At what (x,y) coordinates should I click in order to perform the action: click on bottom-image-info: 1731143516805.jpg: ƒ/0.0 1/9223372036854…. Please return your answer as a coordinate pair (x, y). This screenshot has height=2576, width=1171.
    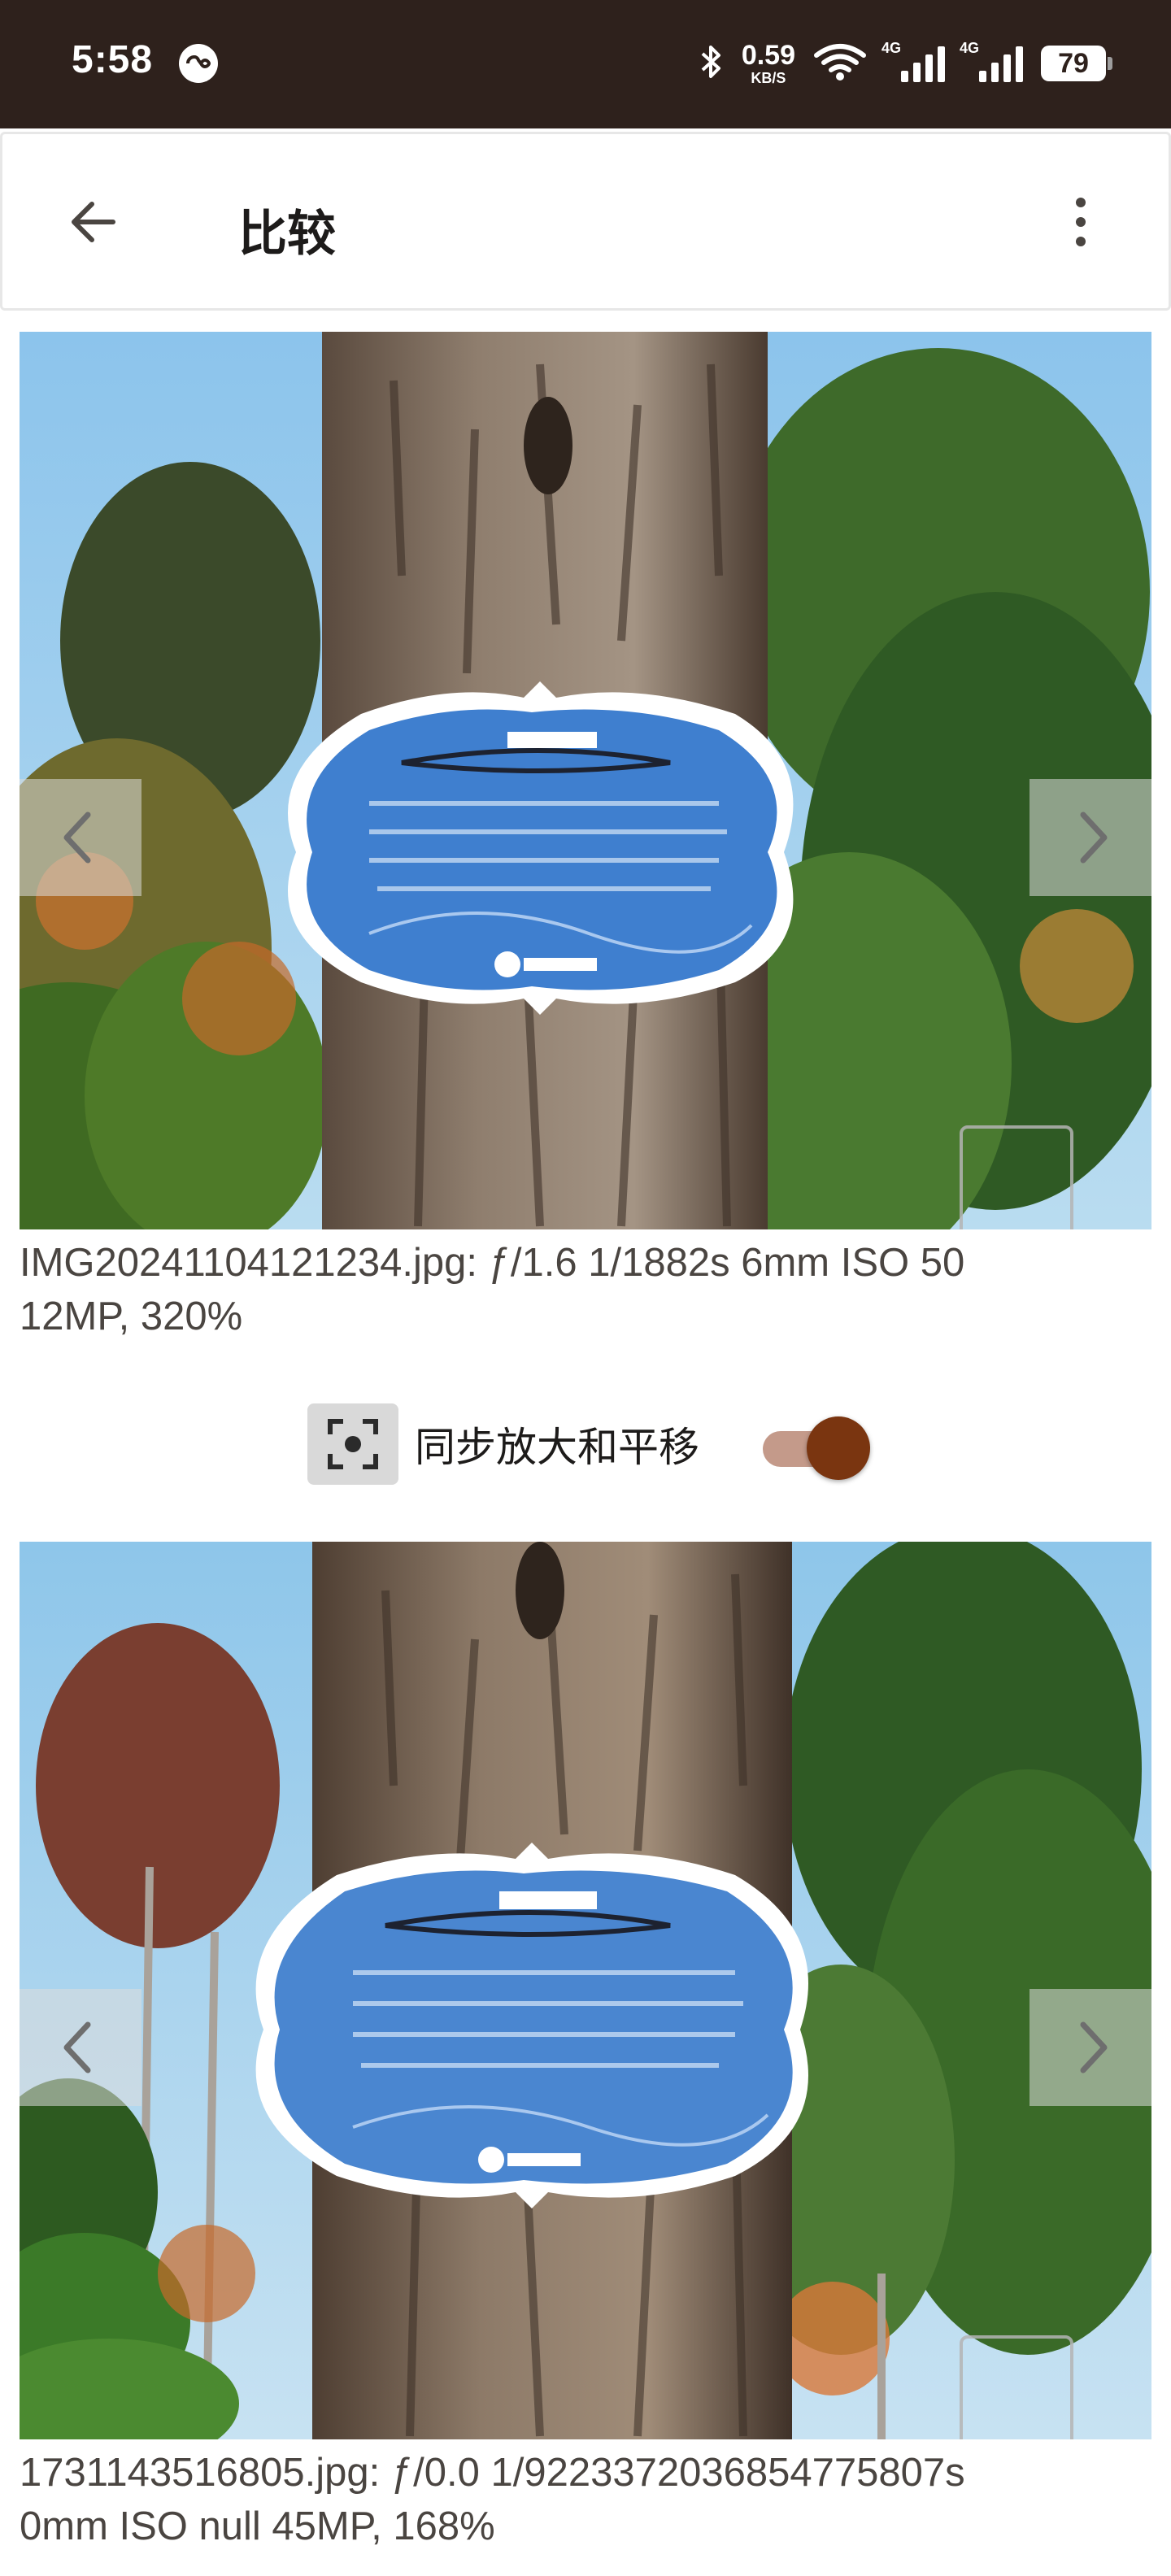
    Looking at the image, I should click on (585, 2500).